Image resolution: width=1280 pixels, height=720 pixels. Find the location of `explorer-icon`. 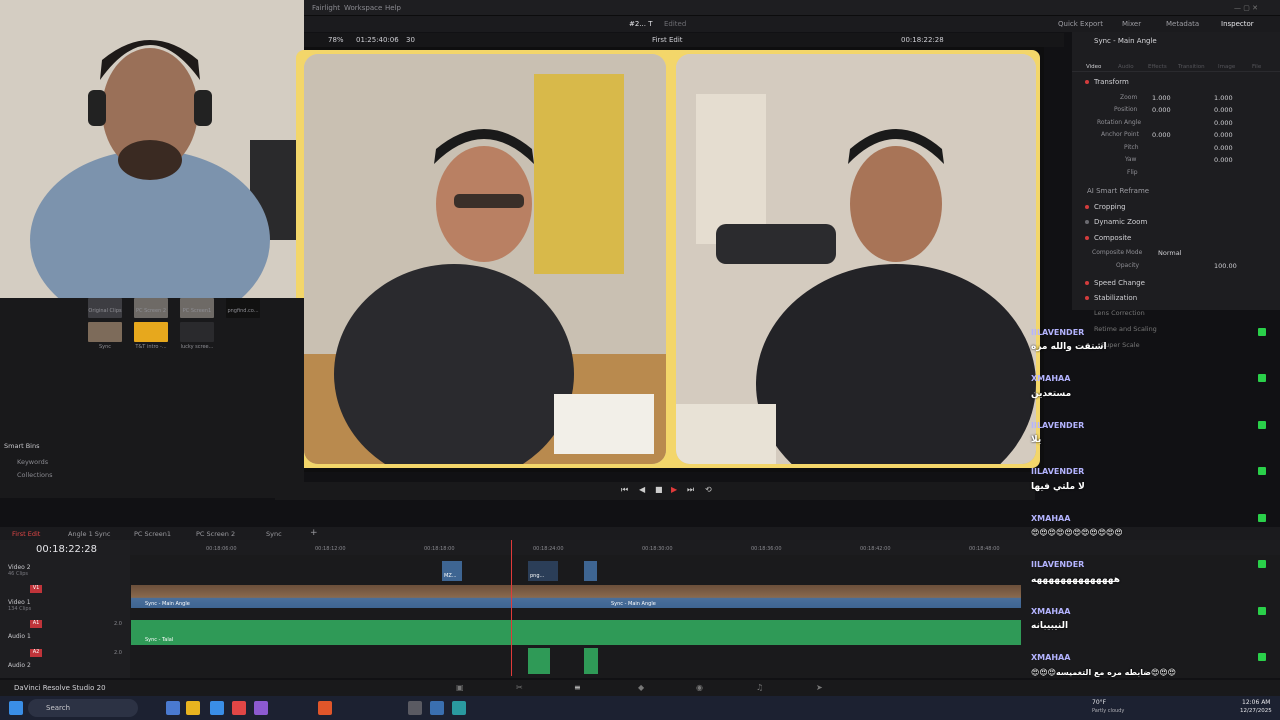

explorer-icon is located at coordinates (193, 708).